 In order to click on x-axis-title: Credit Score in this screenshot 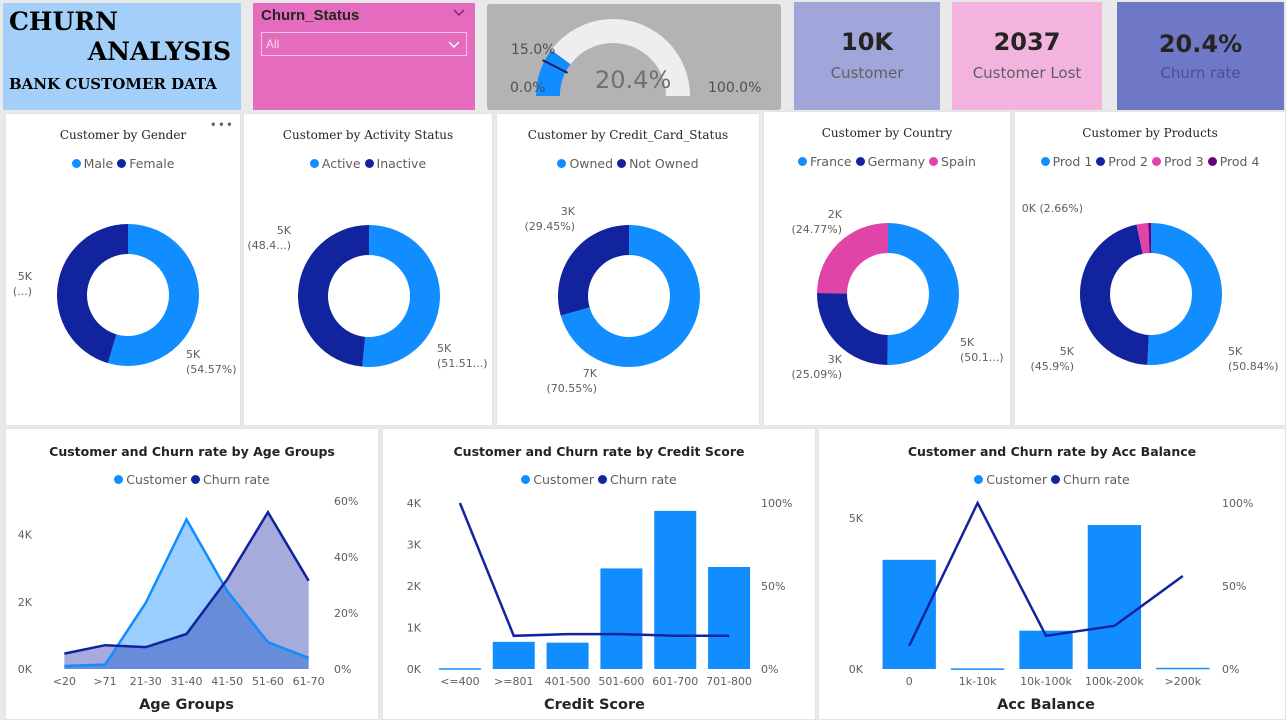, I will do `click(594, 705)`.